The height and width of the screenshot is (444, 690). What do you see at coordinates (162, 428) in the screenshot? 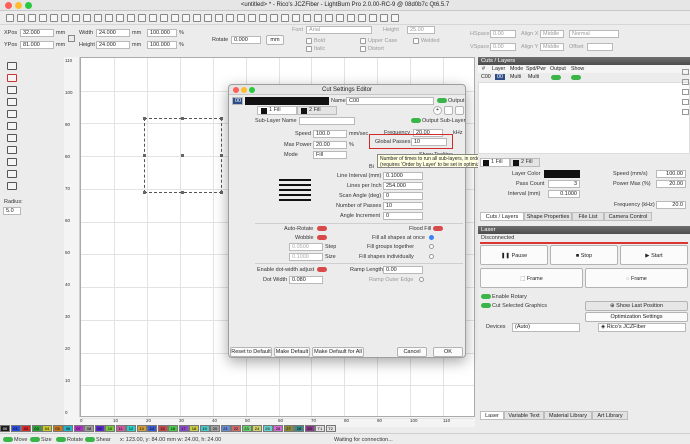
I see `palette-swatch: 15` at bounding box center [162, 428].